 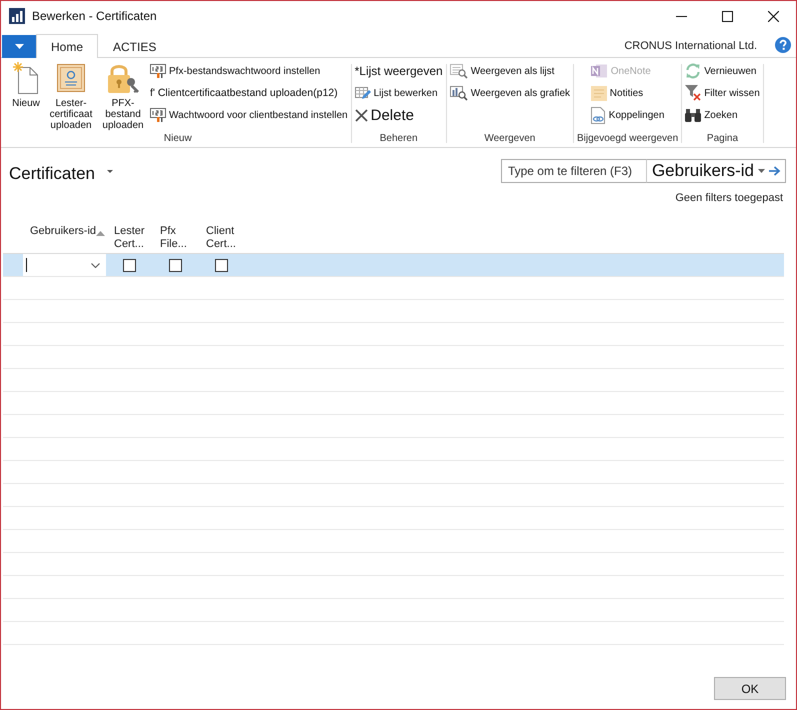 What do you see at coordinates (573, 171) in the screenshot?
I see `filter-input: Type om te filteren (F3)` at bounding box center [573, 171].